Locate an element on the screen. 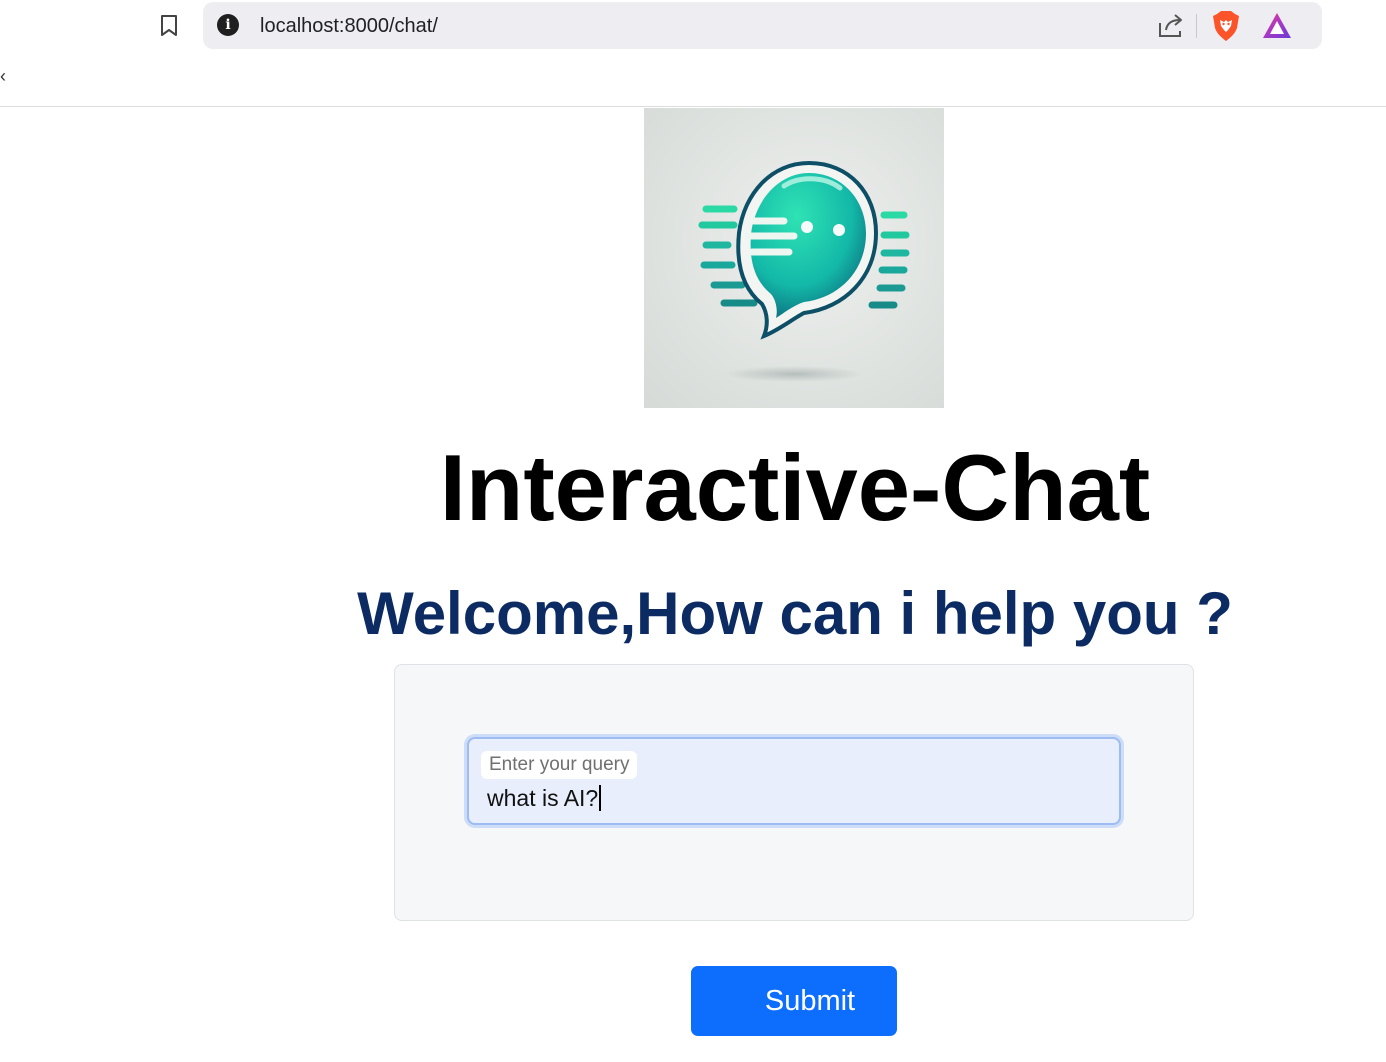 Image resolution: width=1386 pixels, height=1062 pixels. url-text: localhost:8000/chat/ is located at coordinates (349, 26).